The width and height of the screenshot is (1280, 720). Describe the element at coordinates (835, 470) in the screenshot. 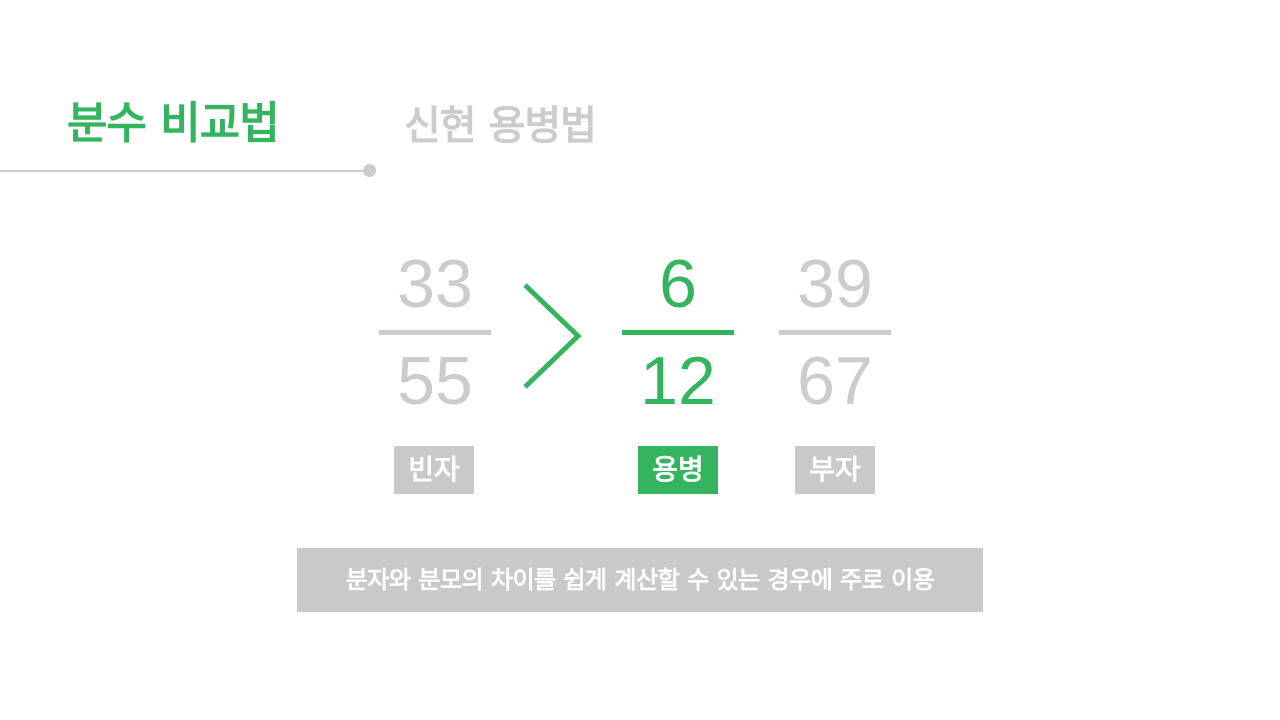

I see `tag-buja: 부자` at that location.